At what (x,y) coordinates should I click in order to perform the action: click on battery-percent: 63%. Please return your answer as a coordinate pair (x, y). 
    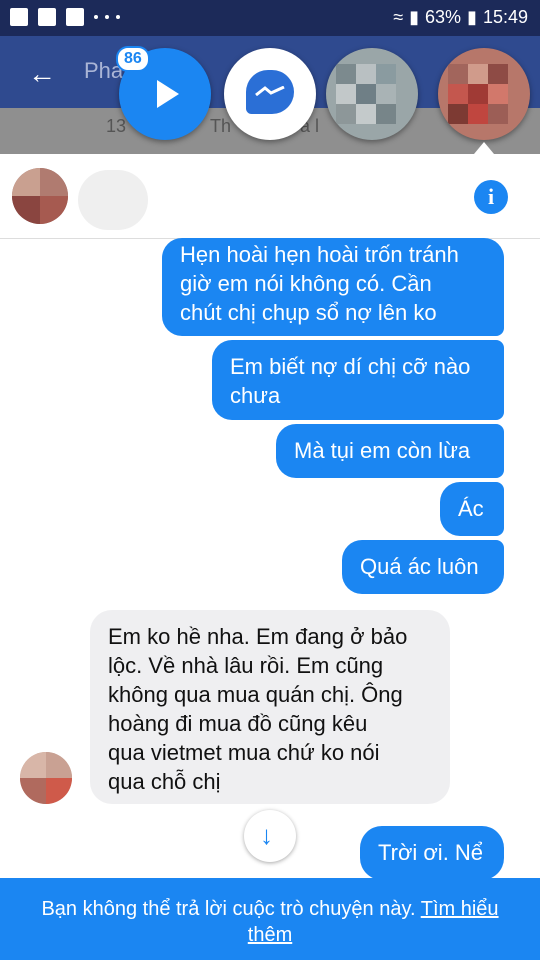
    Looking at the image, I should click on (443, 17).